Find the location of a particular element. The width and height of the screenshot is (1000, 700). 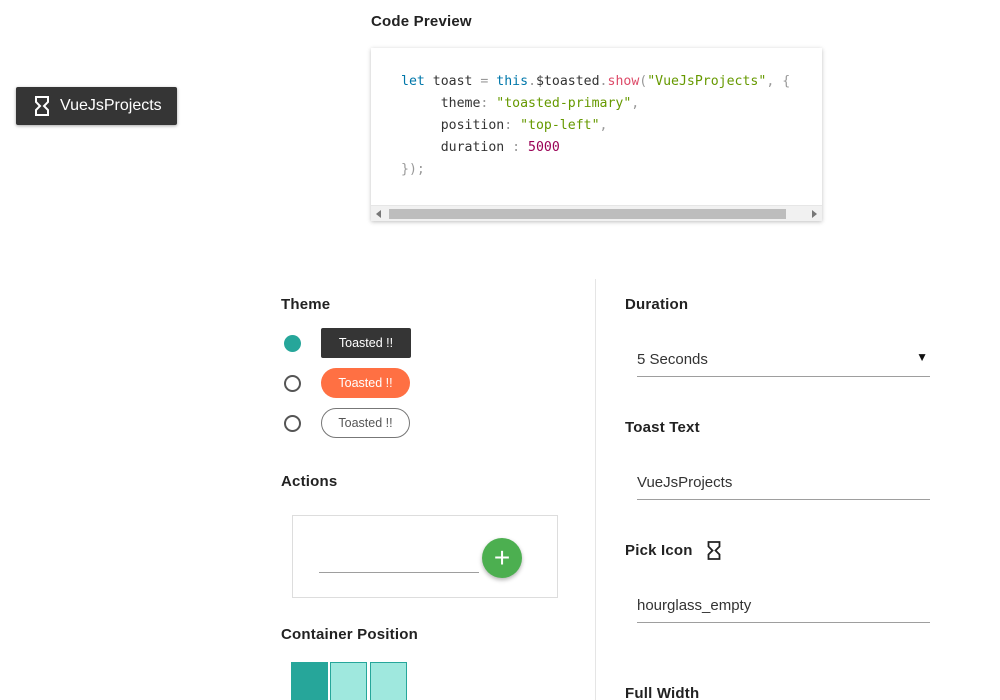

code-token: "VueJsProjects" is located at coordinates (707, 81).